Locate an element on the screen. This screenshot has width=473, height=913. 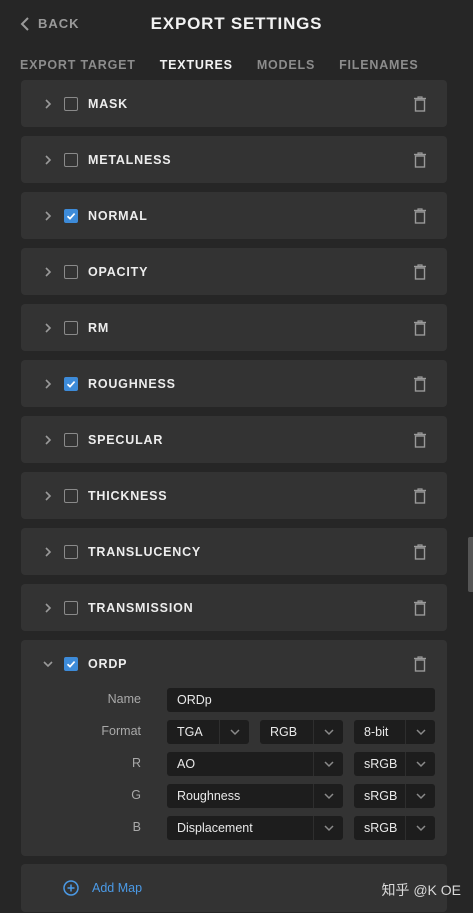
texture-row: ROUGHNESS is located at coordinates (234, 383).